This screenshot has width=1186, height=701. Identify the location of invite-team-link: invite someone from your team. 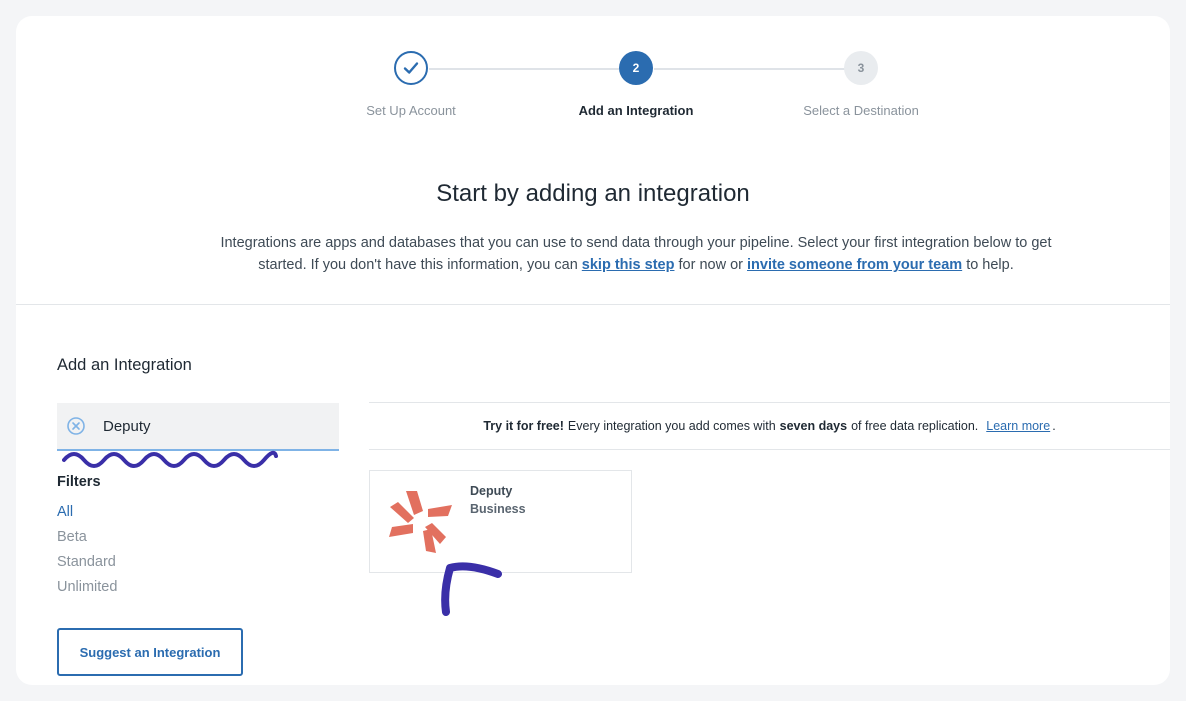
(854, 265).